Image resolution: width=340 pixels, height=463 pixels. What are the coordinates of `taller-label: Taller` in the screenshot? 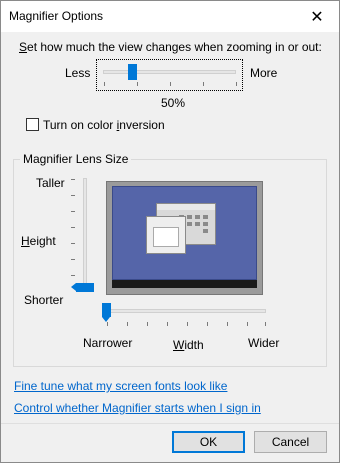 It's located at (50, 183).